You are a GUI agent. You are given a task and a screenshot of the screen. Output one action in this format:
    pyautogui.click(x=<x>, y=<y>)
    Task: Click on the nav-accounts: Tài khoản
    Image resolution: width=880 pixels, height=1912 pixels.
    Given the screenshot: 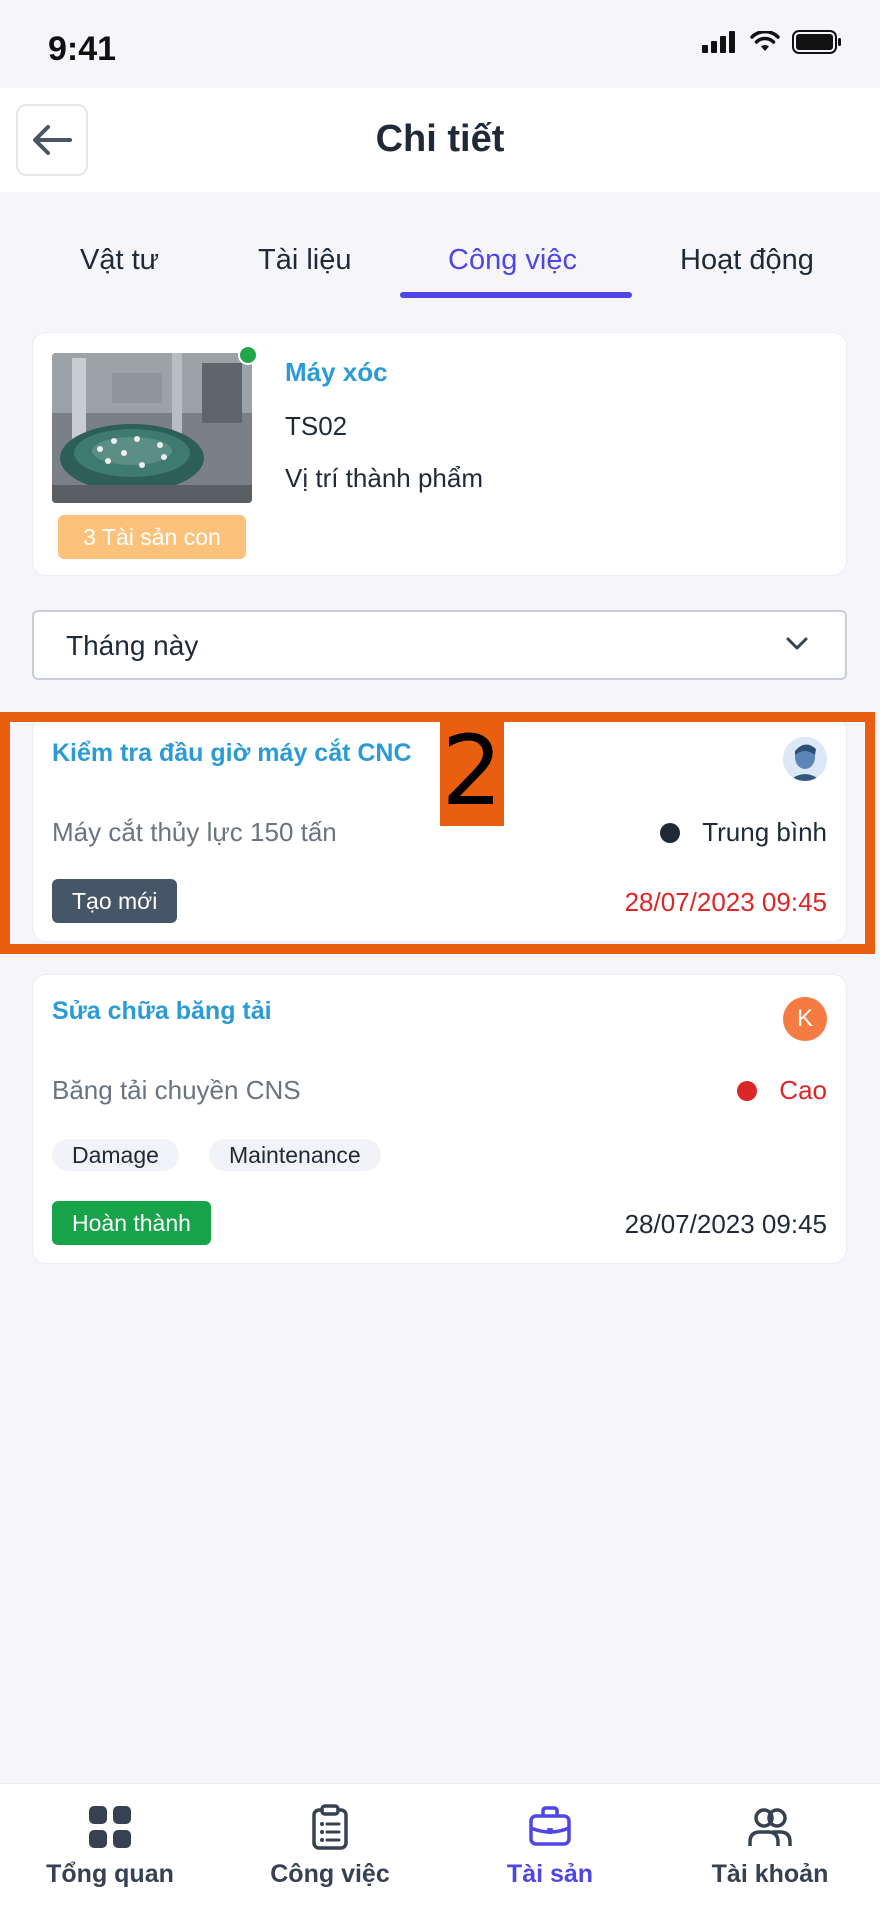 What is the action you would take?
    pyautogui.click(x=770, y=1846)
    